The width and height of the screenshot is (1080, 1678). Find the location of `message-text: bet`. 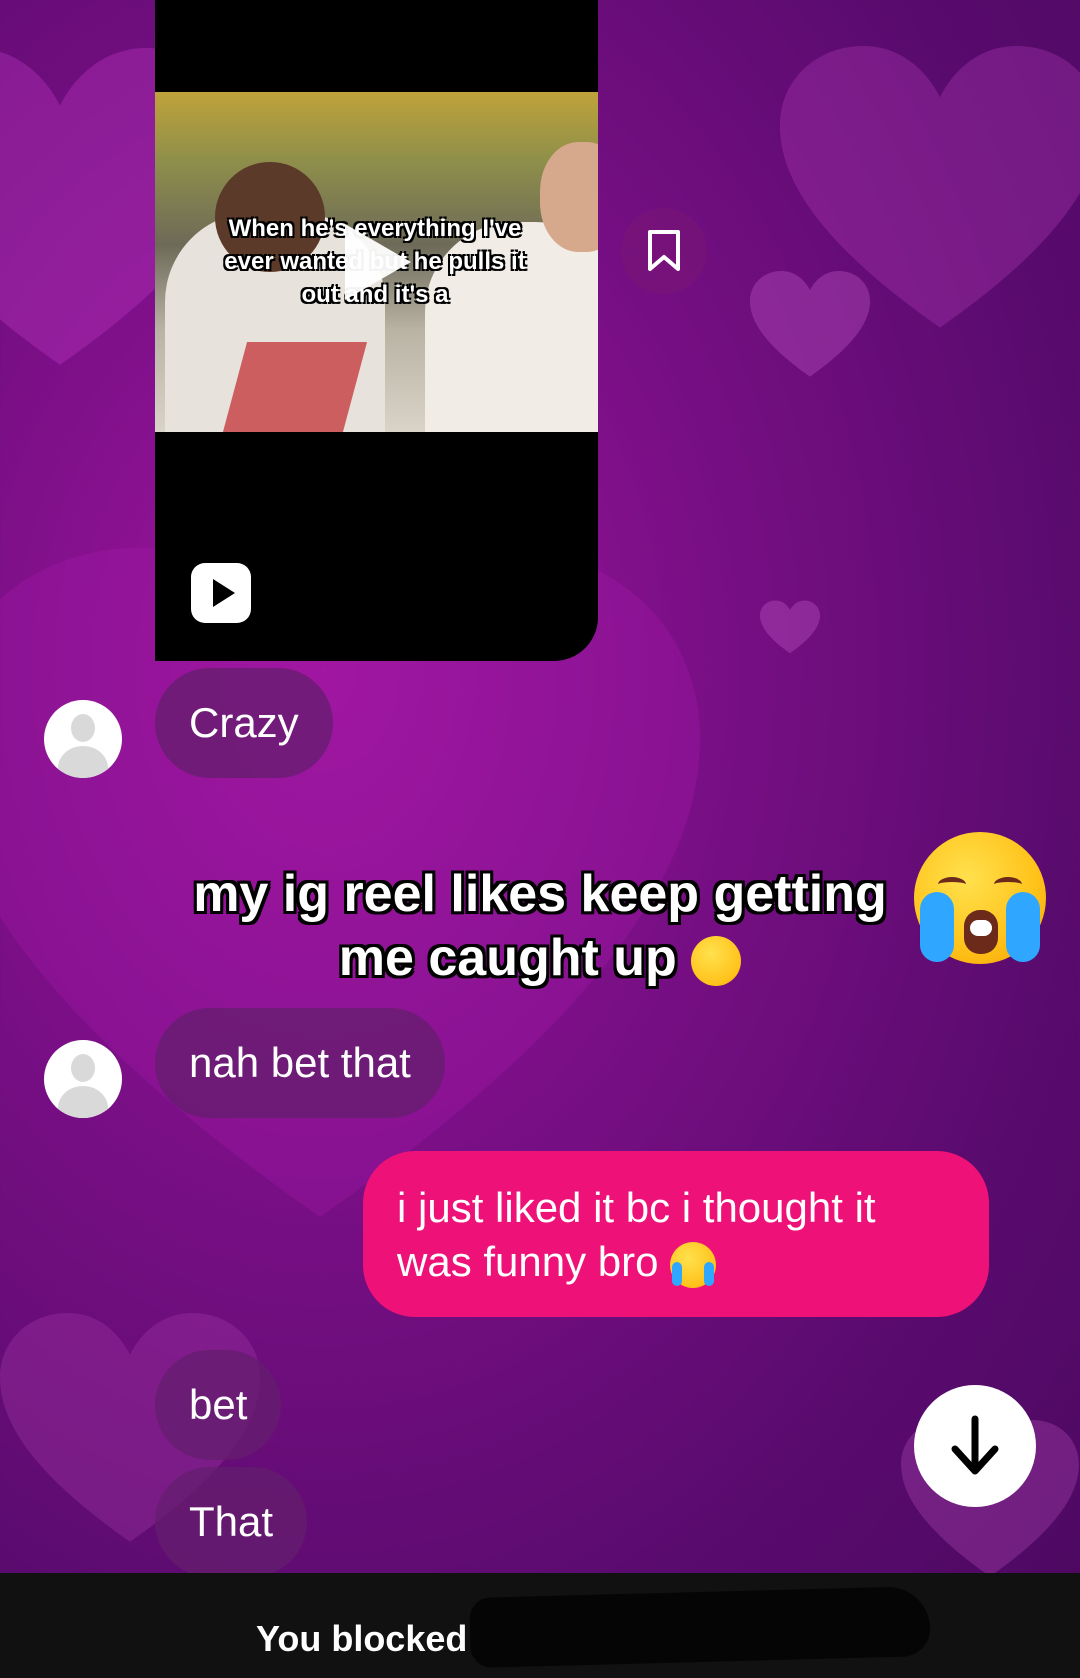

message-text: bet is located at coordinates (218, 1404).